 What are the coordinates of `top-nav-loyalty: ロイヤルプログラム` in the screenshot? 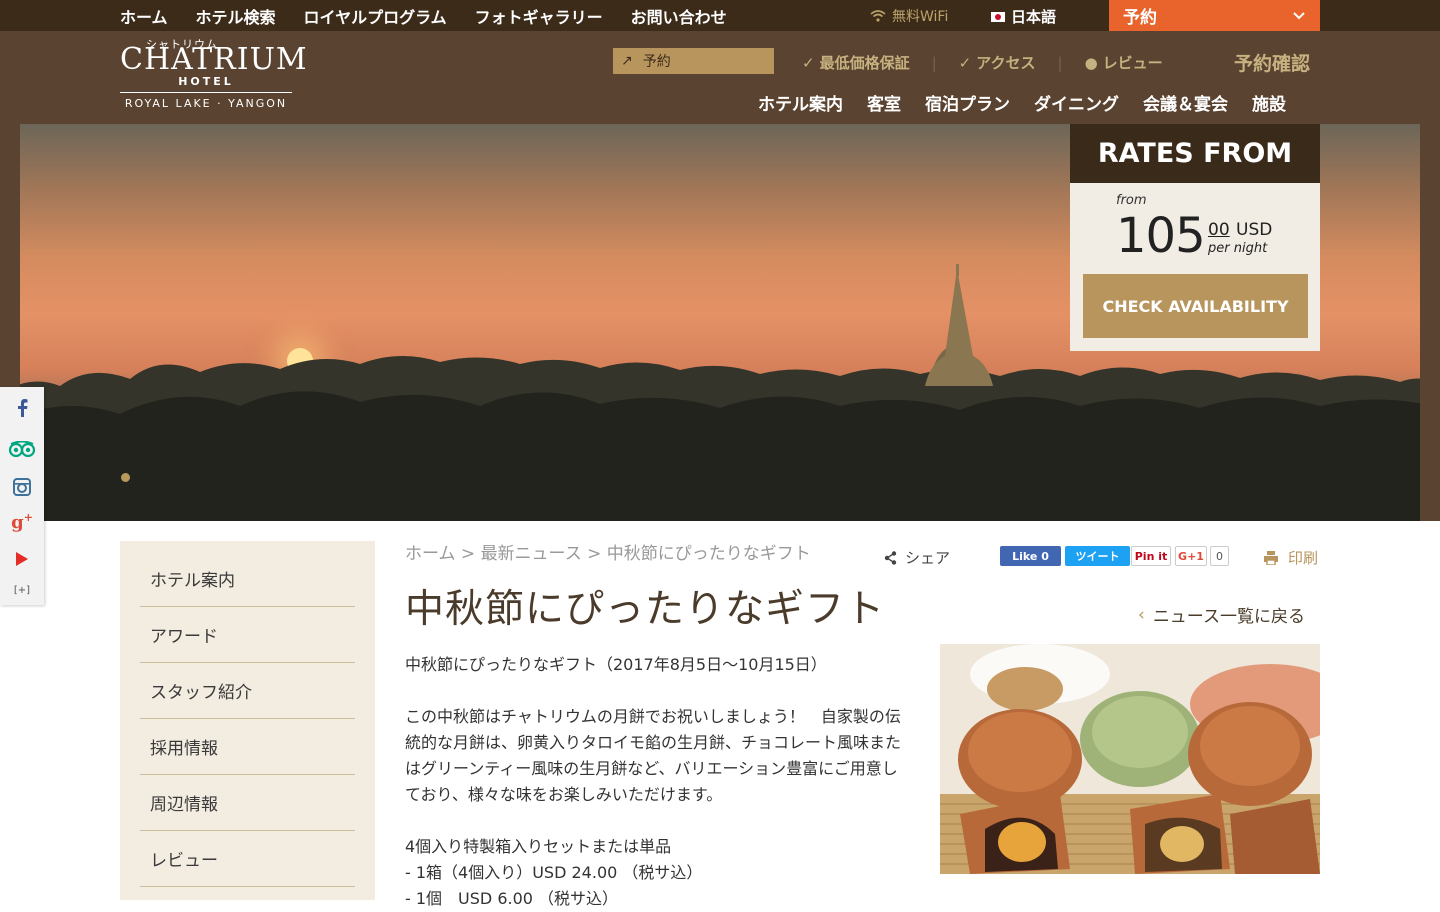 It's located at (375, 16).